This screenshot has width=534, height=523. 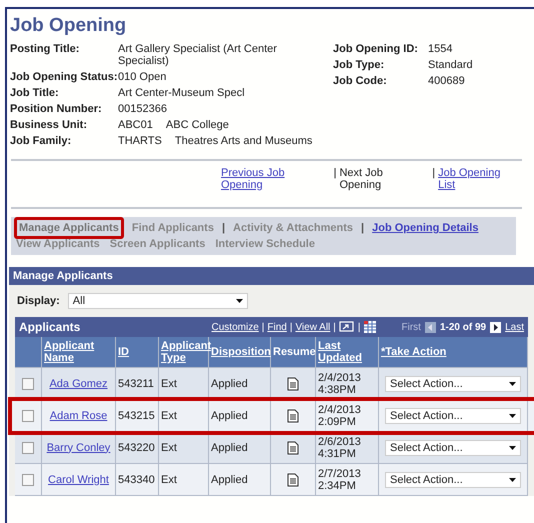 What do you see at coordinates (142, 77) in the screenshot?
I see `field-value: 010 Open` at bounding box center [142, 77].